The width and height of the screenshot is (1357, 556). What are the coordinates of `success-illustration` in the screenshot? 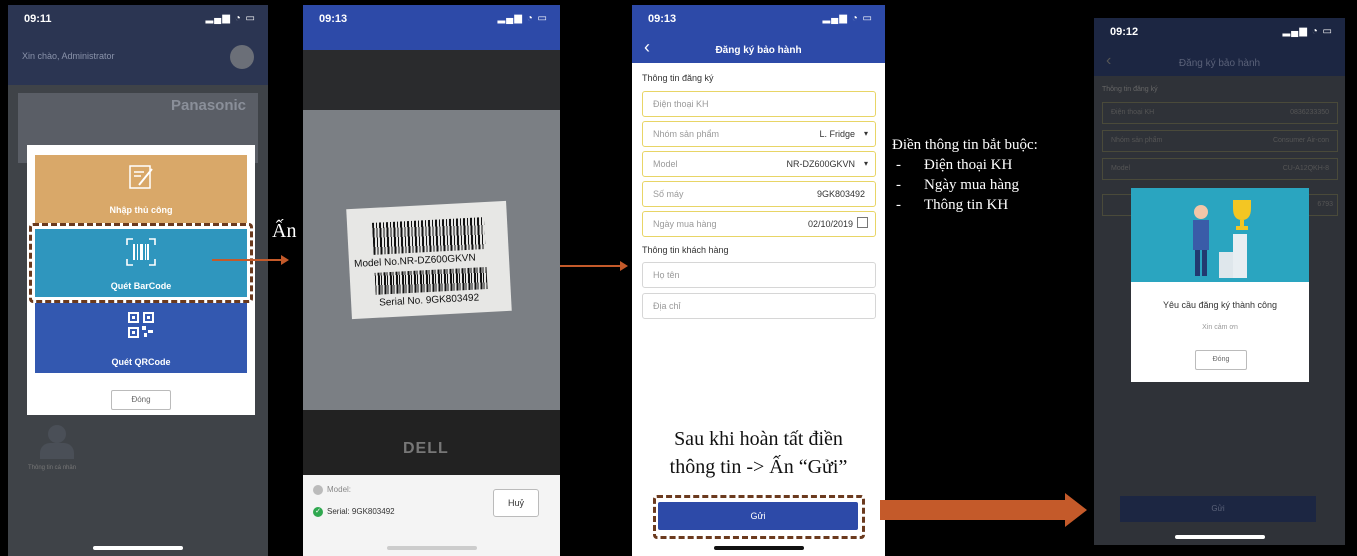 It's located at (1220, 235).